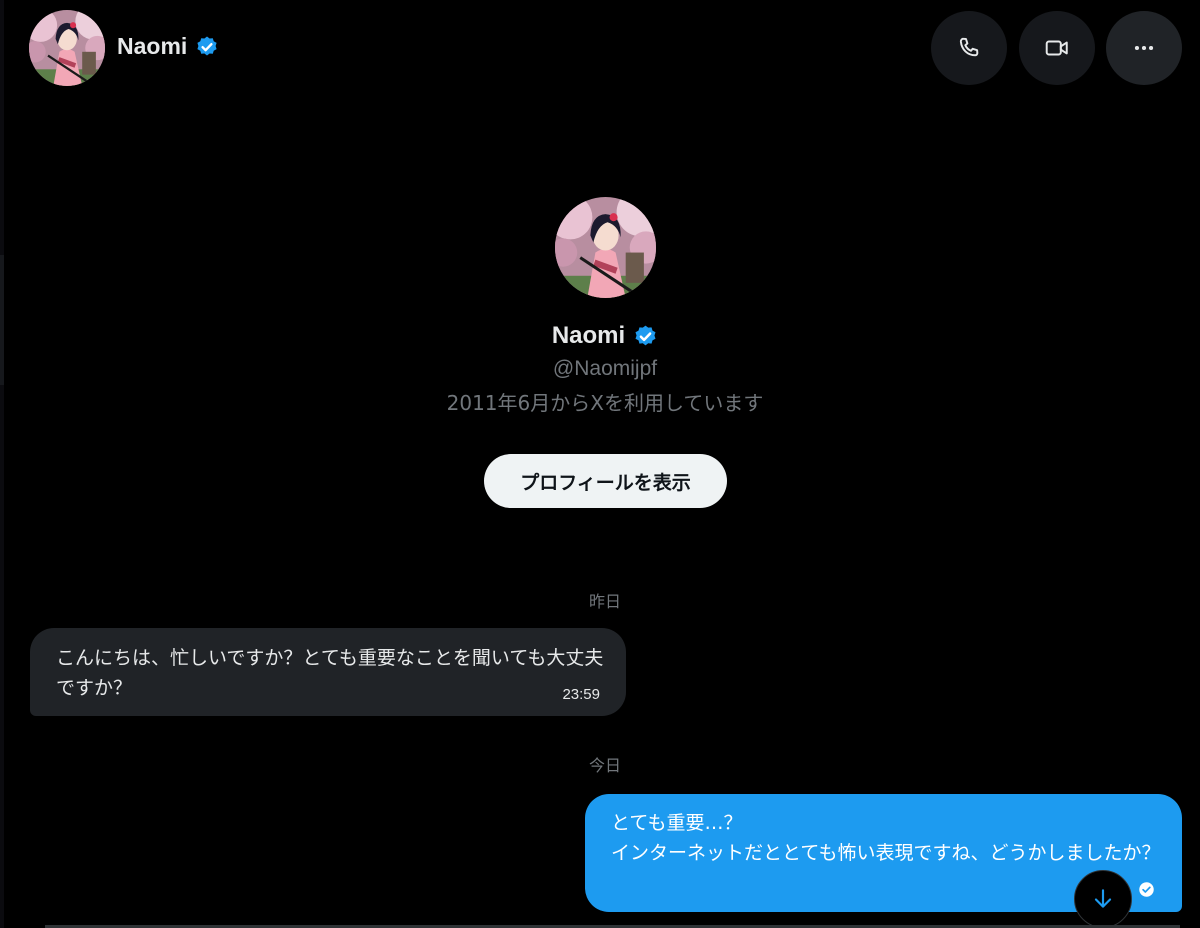  I want to click on phone-icon, so click(969, 47).